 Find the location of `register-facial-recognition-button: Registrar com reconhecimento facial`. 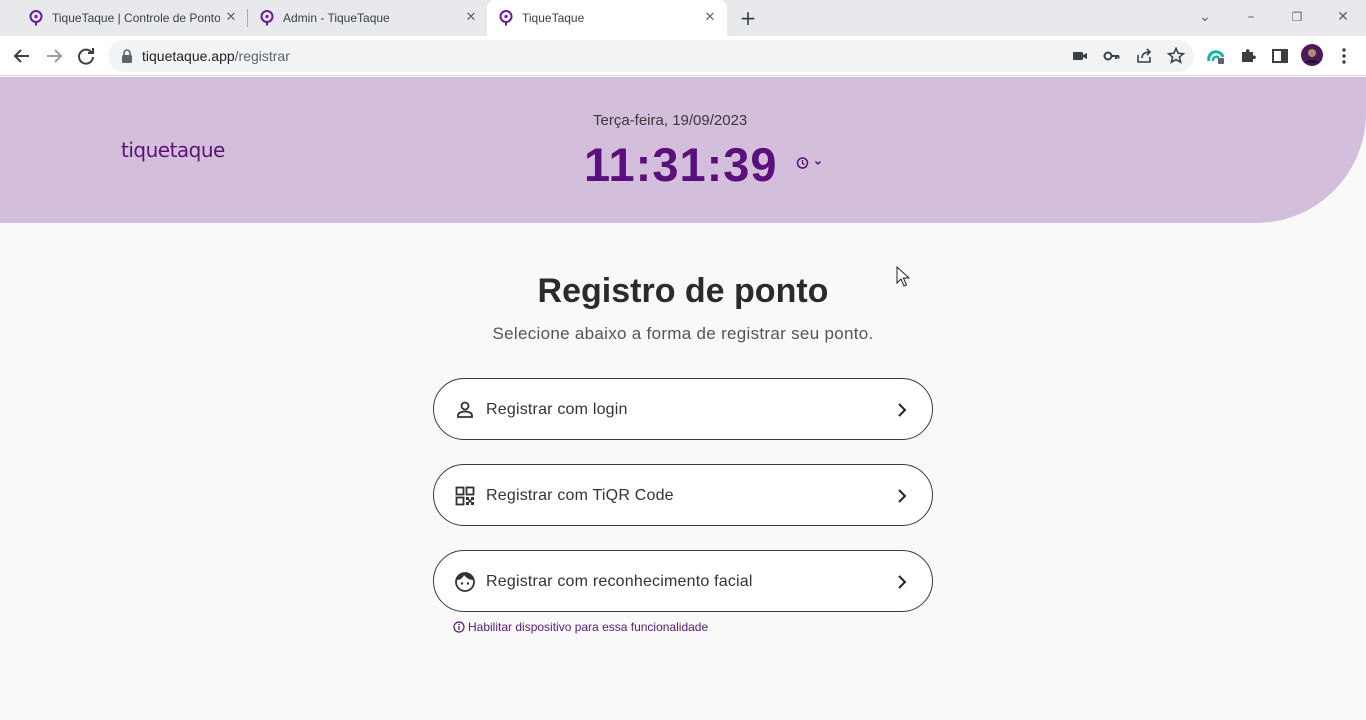

register-facial-recognition-button: Registrar com reconhecimento facial is located at coordinates (683, 581).